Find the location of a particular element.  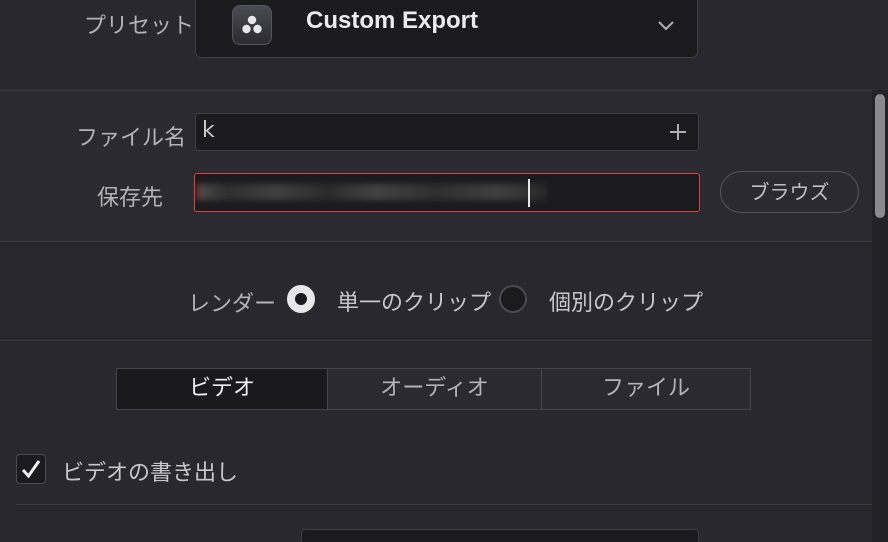

tab-audio: オーディオ is located at coordinates (434, 389).